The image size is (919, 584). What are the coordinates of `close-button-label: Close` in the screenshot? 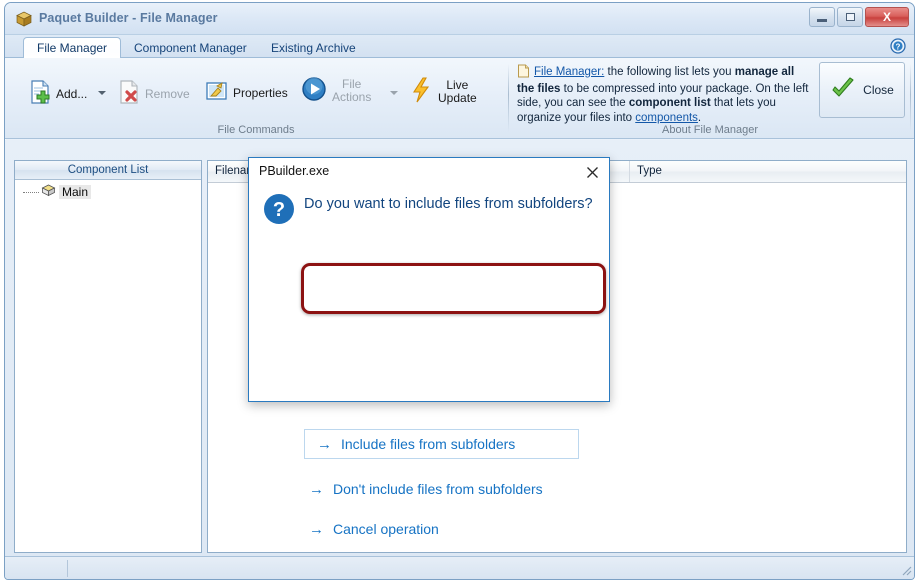 It's located at (878, 90).